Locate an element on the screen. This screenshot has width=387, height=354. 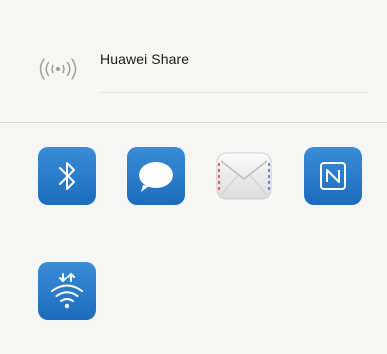
message-bubble-icon is located at coordinates (156, 176).